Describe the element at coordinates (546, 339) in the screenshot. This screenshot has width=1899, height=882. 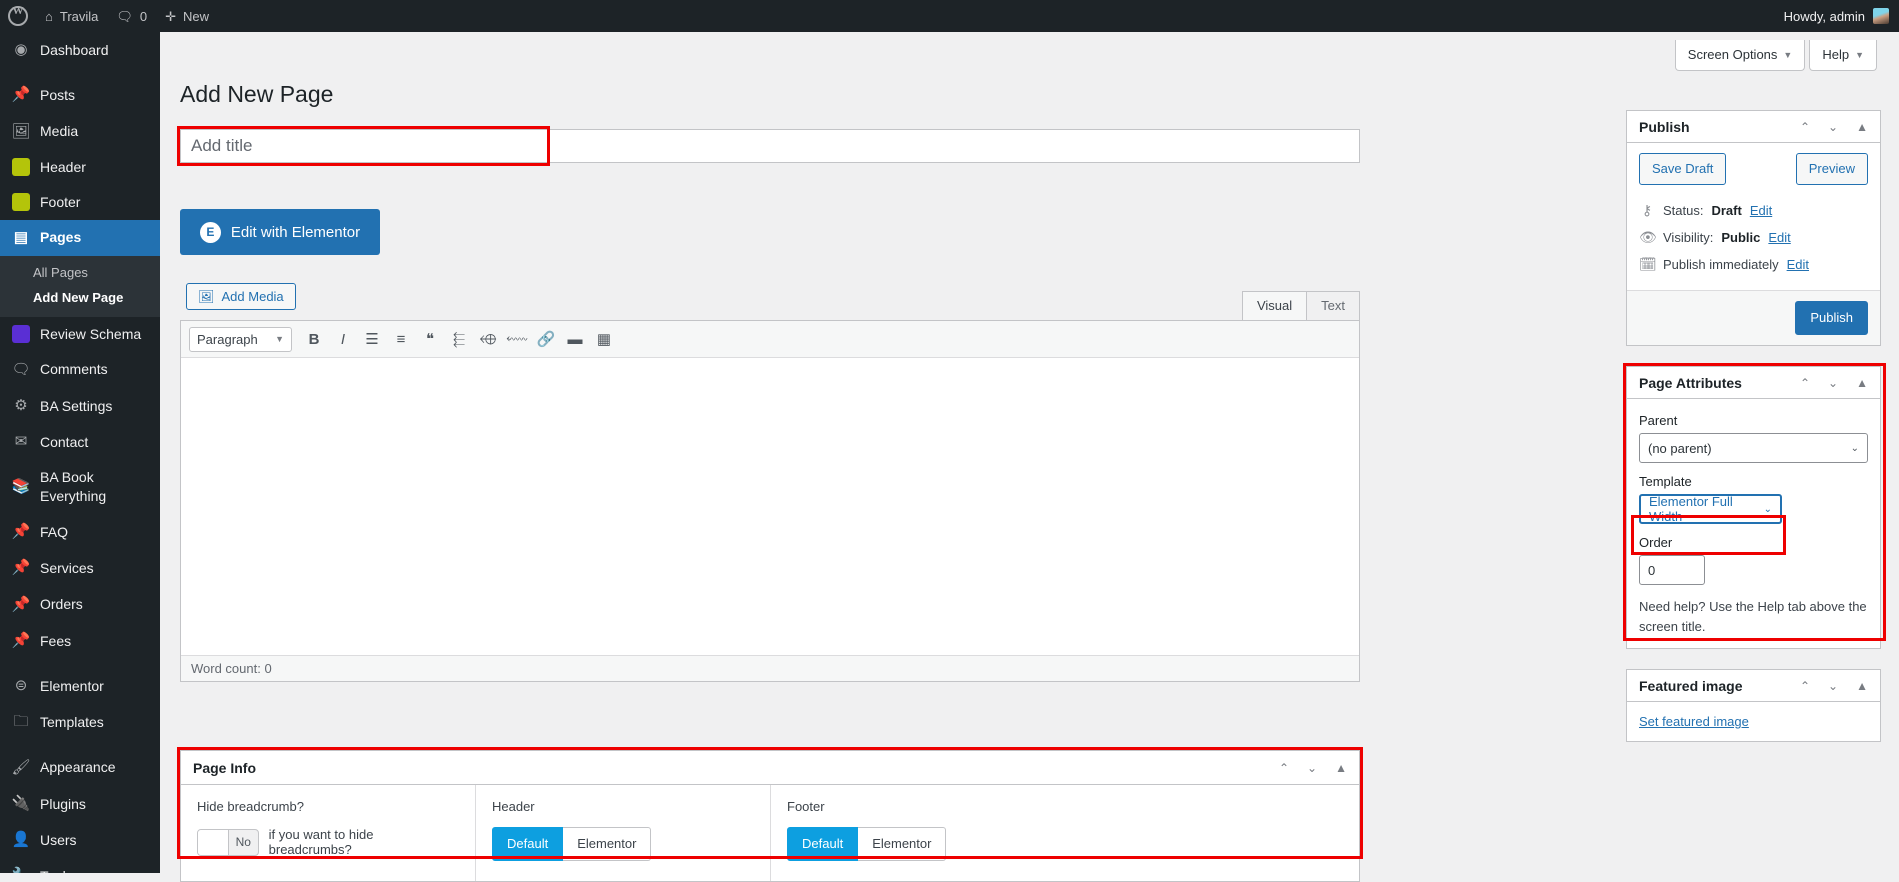
I see `insert-link-icon: 🔗` at that location.